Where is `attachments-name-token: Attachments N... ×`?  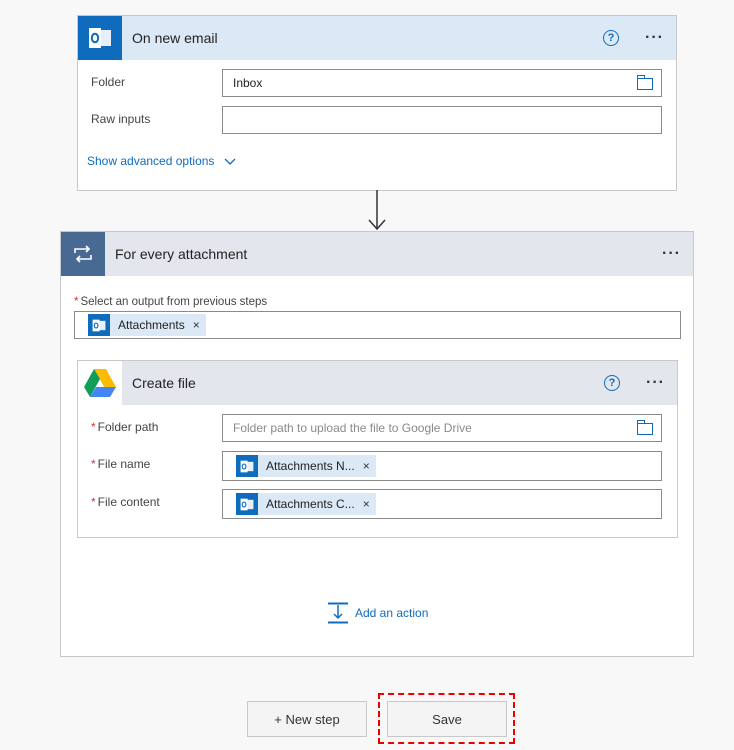
attachments-name-token: Attachments N... × is located at coordinates (306, 466).